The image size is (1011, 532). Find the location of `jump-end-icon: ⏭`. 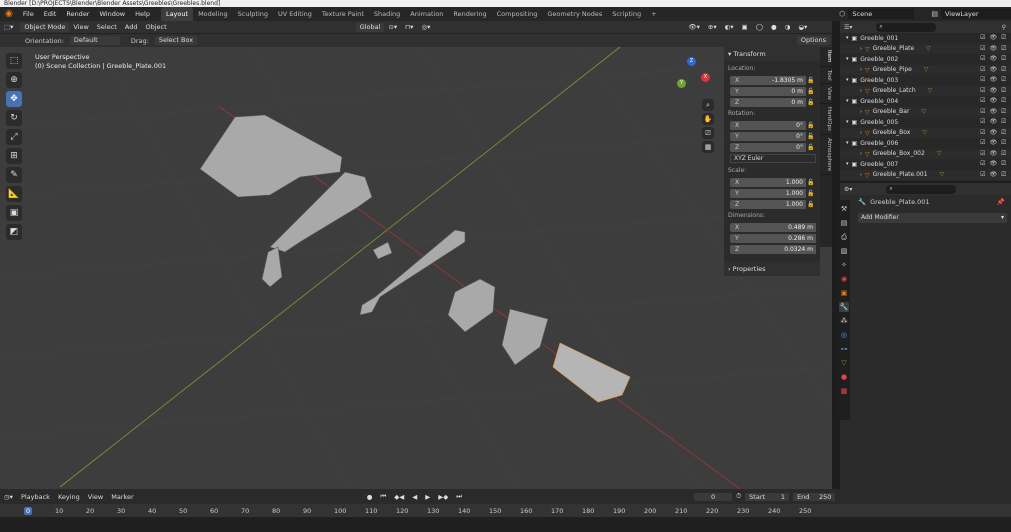

jump-end-icon: ⏭ is located at coordinates (459, 496).